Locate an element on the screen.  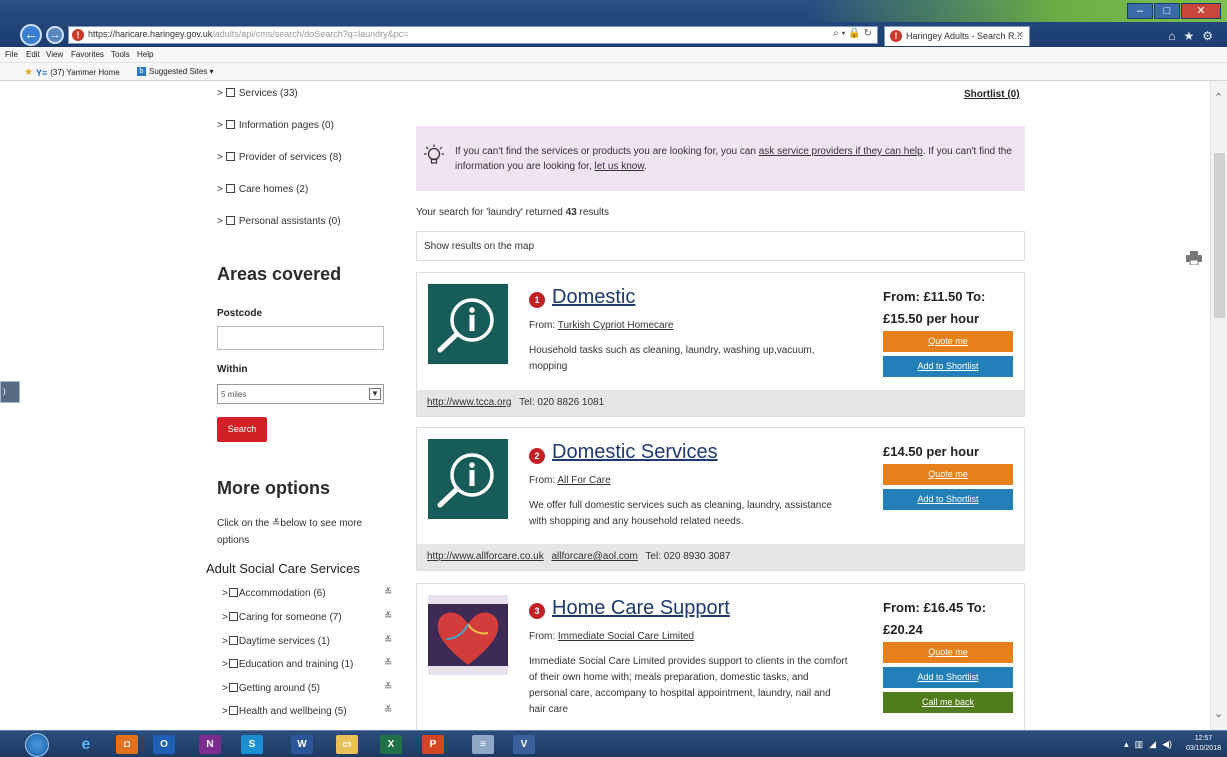
word-icon: W is located at coordinates (302, 744).